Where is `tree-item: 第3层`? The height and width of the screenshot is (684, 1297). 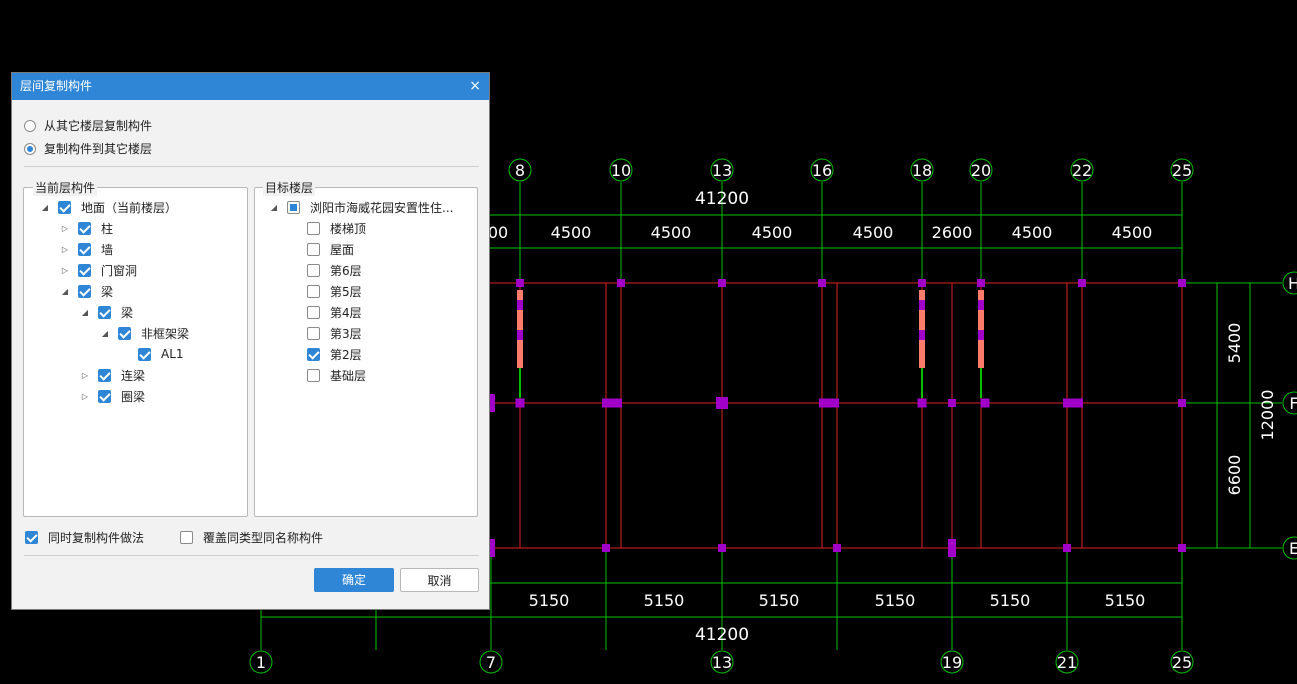
tree-item: 第3层 is located at coordinates (325, 333).